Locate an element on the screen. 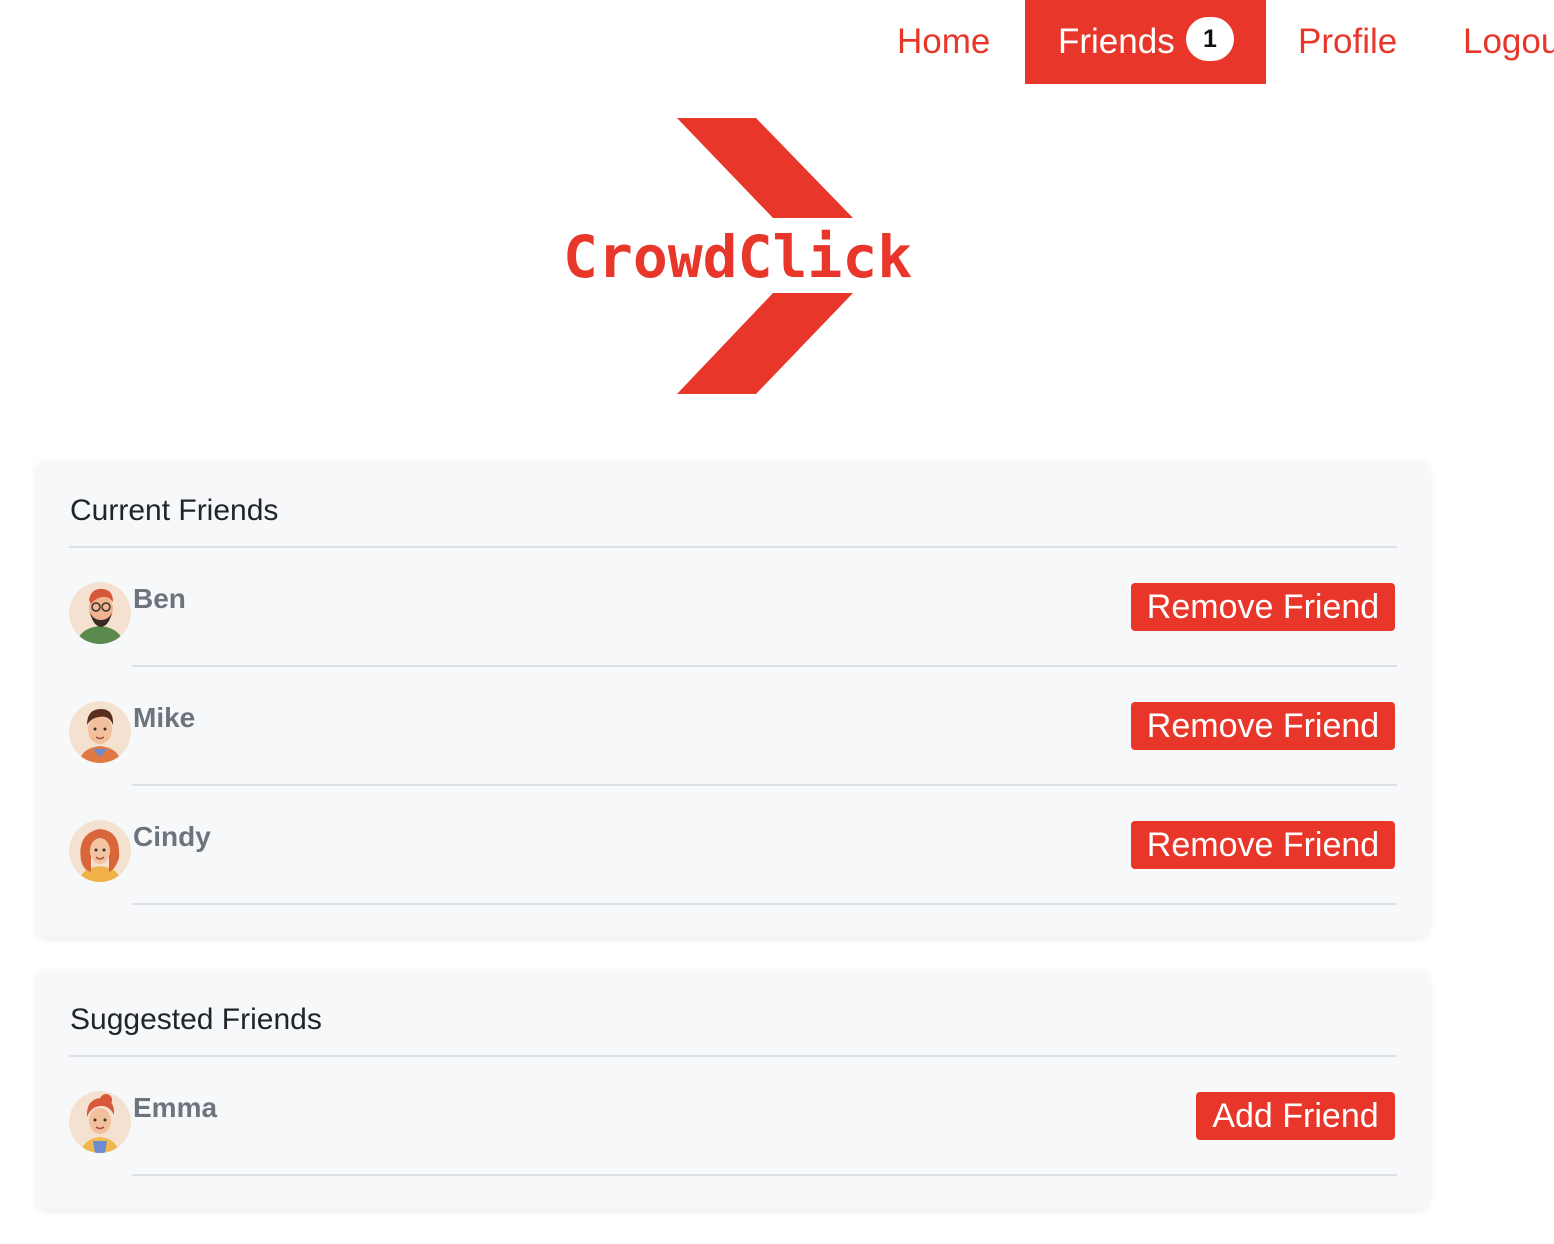  suggested-friends-heading: Suggested Friends is located at coordinates (196, 1019).